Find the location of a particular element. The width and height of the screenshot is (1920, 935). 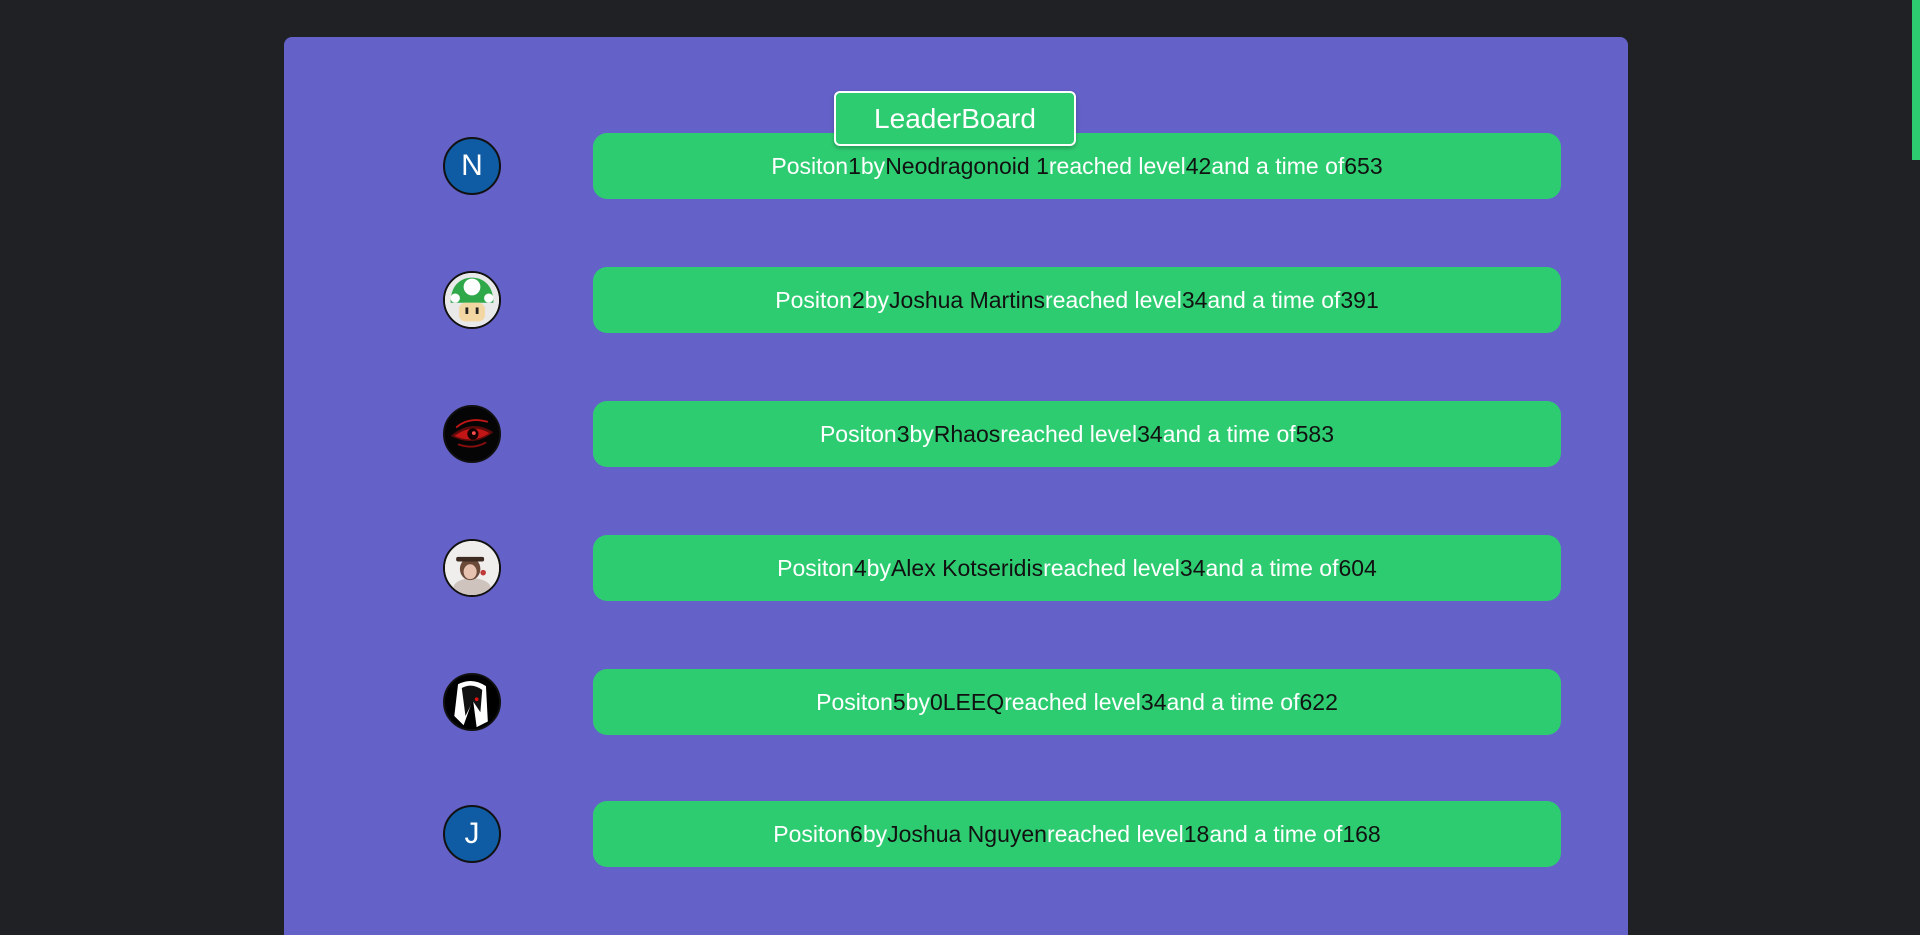

character-photo-icon is located at coordinates (472, 568).